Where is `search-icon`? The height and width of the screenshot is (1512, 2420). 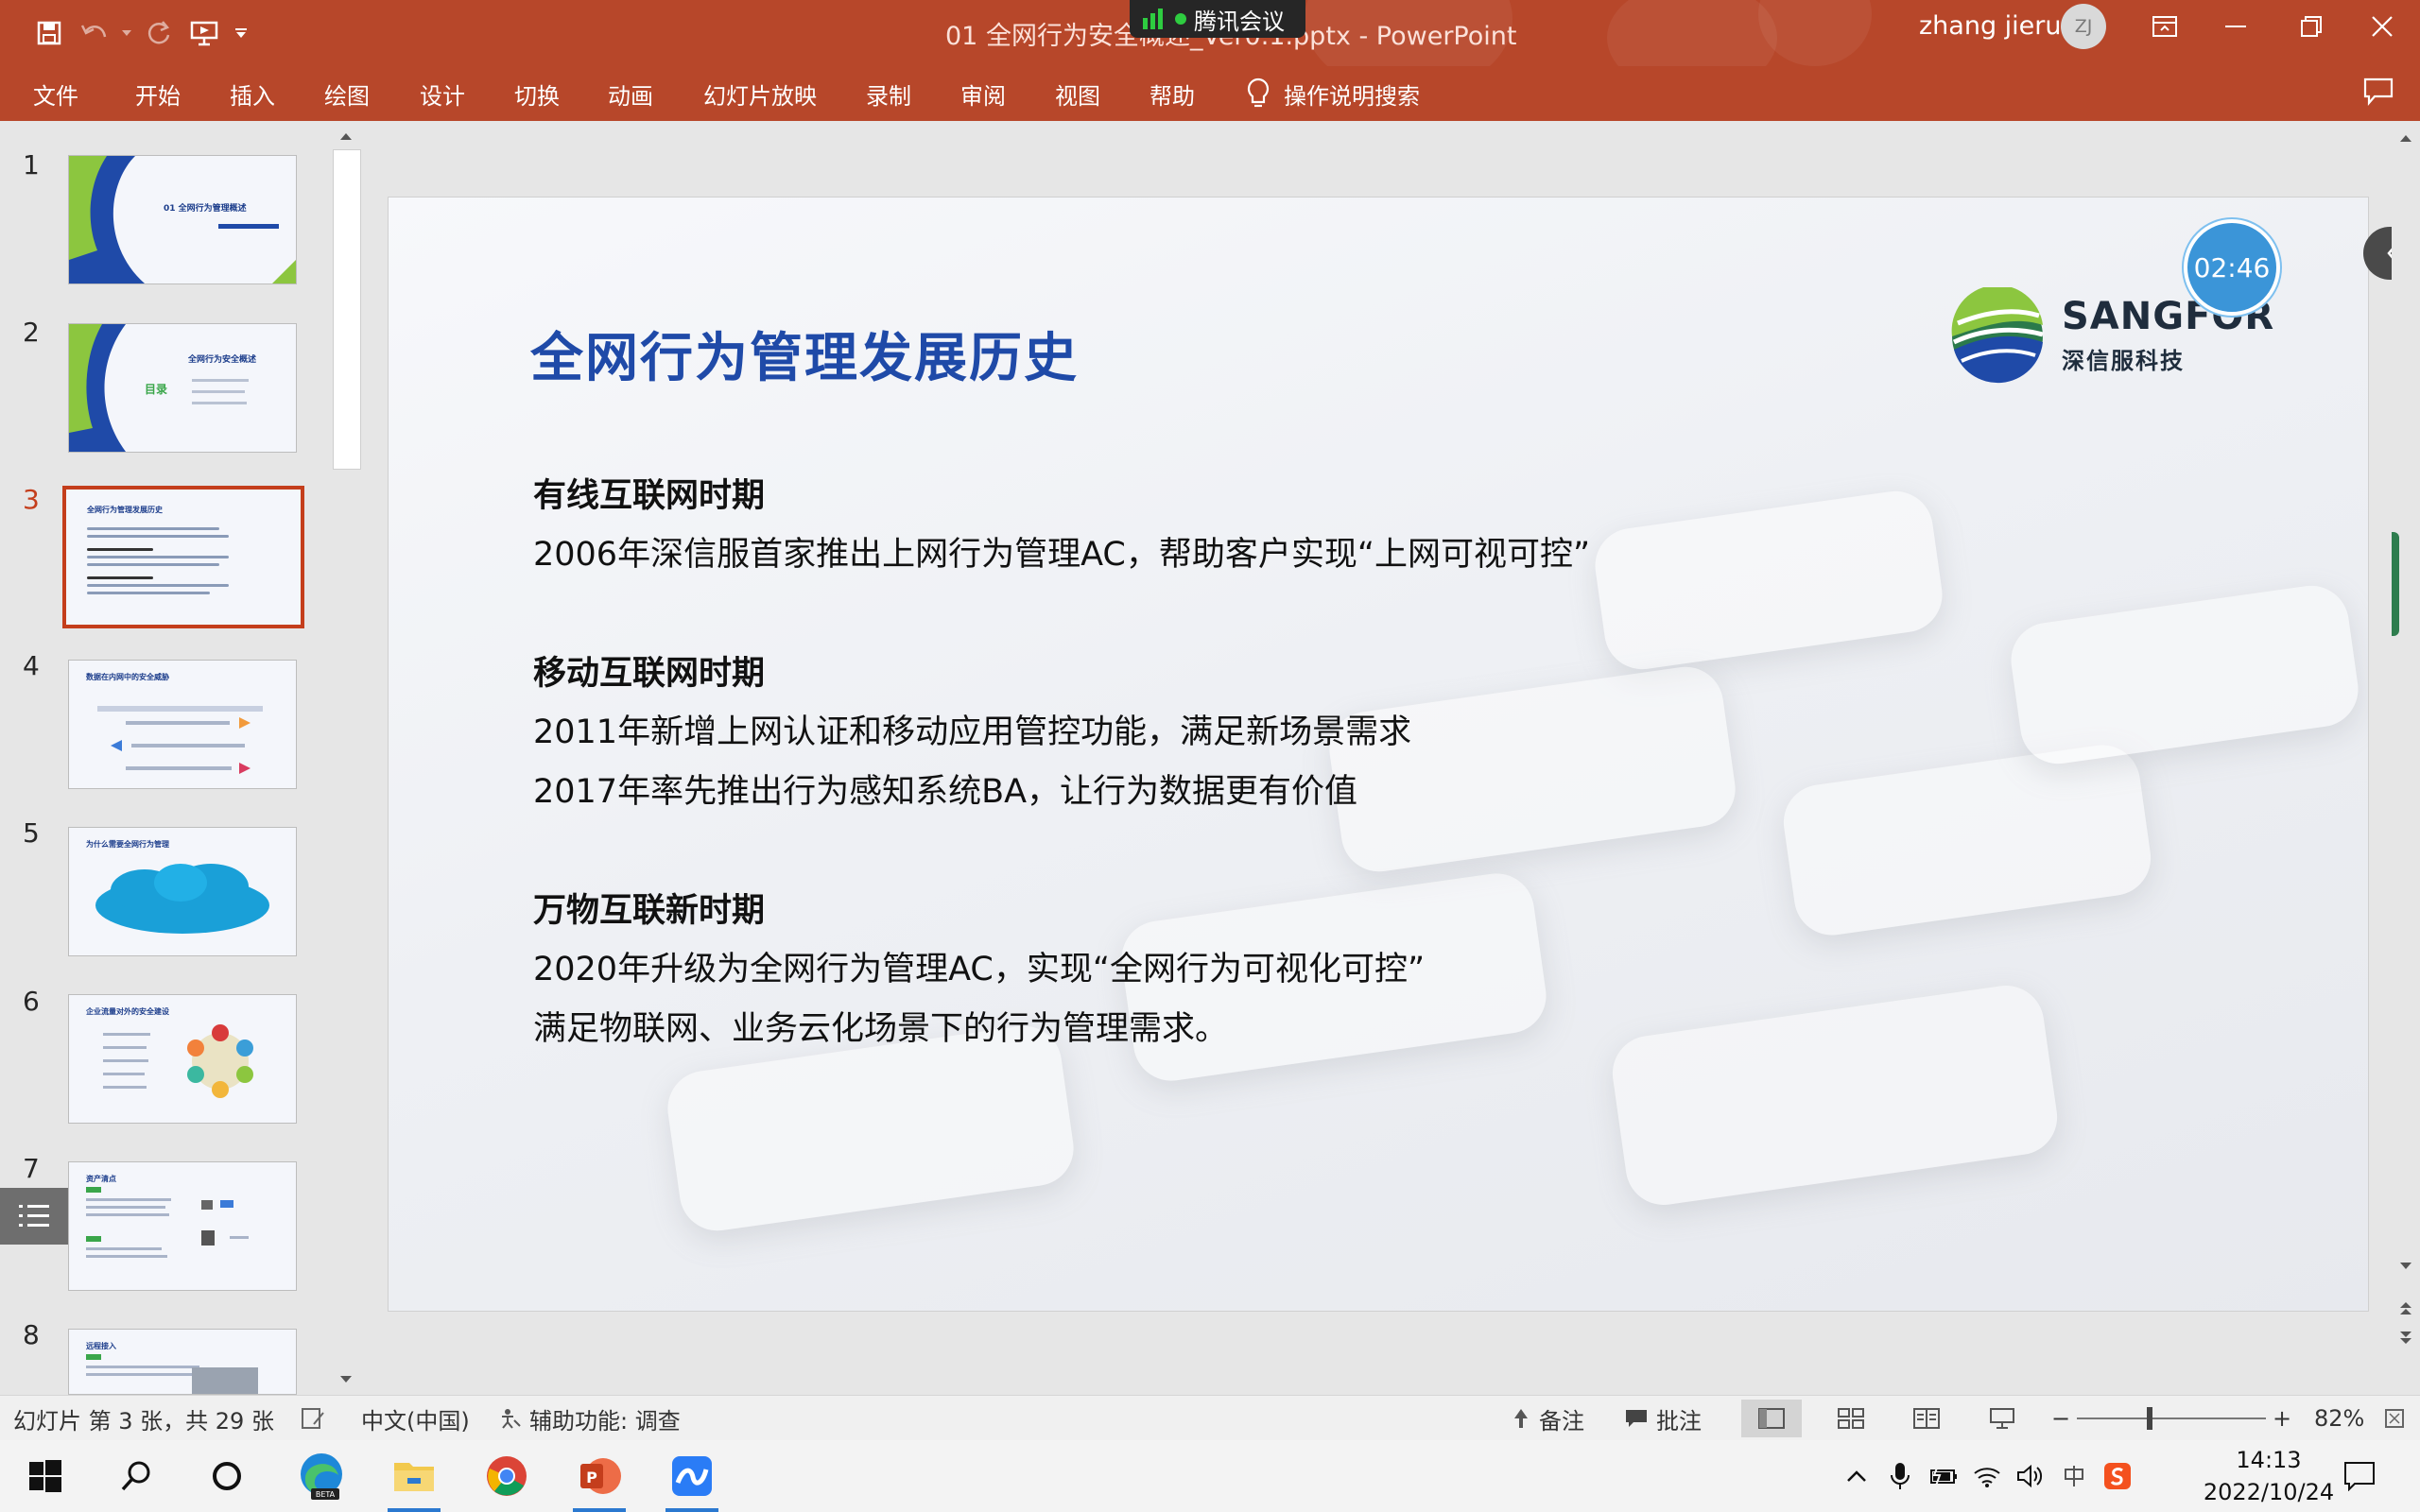 search-icon is located at coordinates (136, 1476).